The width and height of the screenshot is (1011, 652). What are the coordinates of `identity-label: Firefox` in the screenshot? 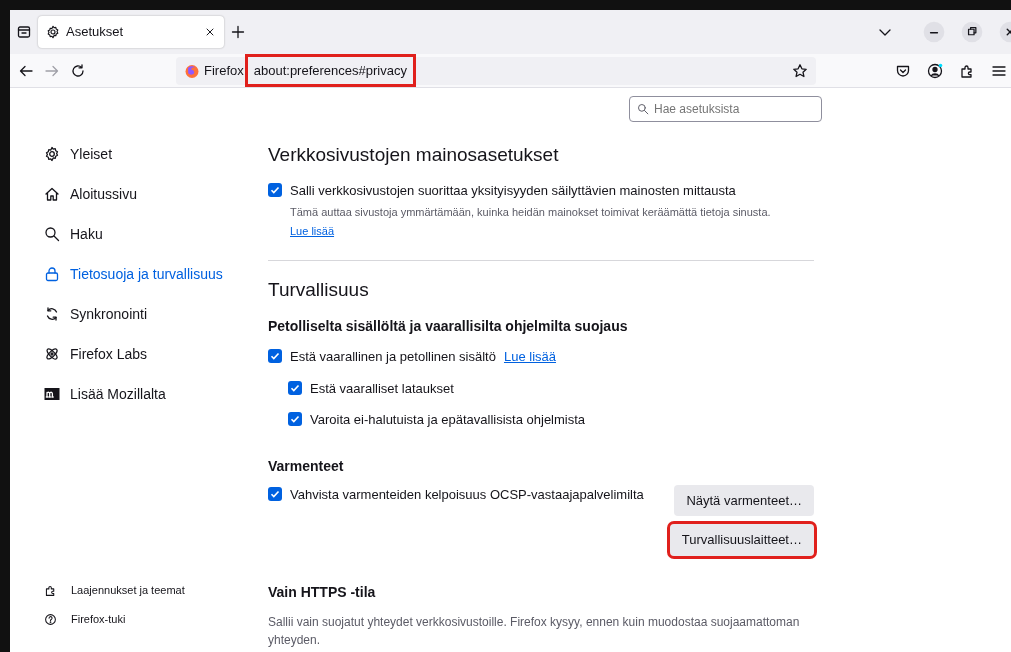 It's located at (224, 70).